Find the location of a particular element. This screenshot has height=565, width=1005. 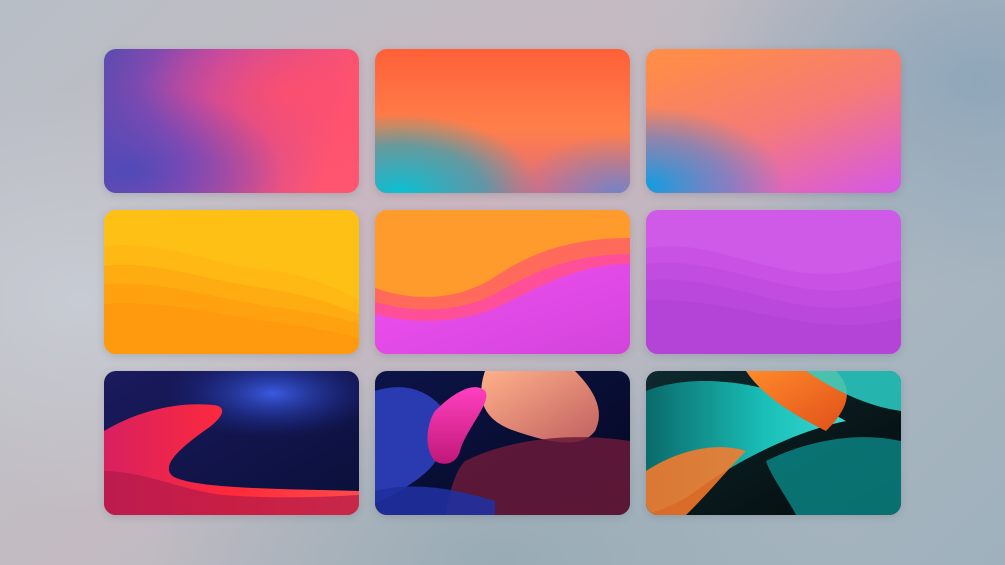

wallpaper-thumbnail-orange-magenta-waves is located at coordinates (502, 282).